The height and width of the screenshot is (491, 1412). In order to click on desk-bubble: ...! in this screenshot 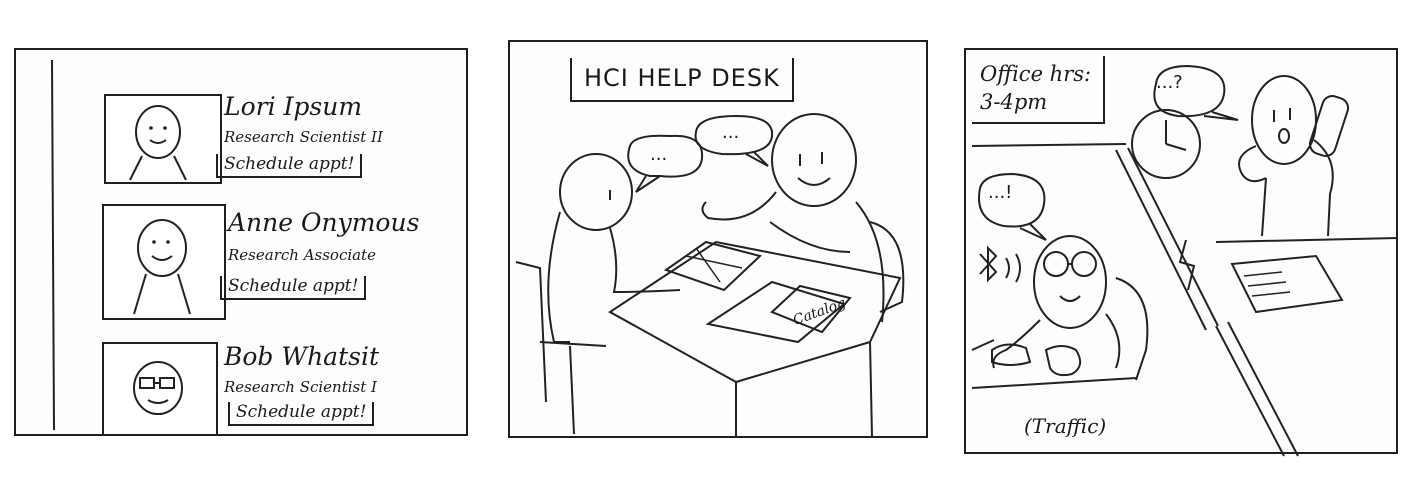, I will do `click(1000, 192)`.